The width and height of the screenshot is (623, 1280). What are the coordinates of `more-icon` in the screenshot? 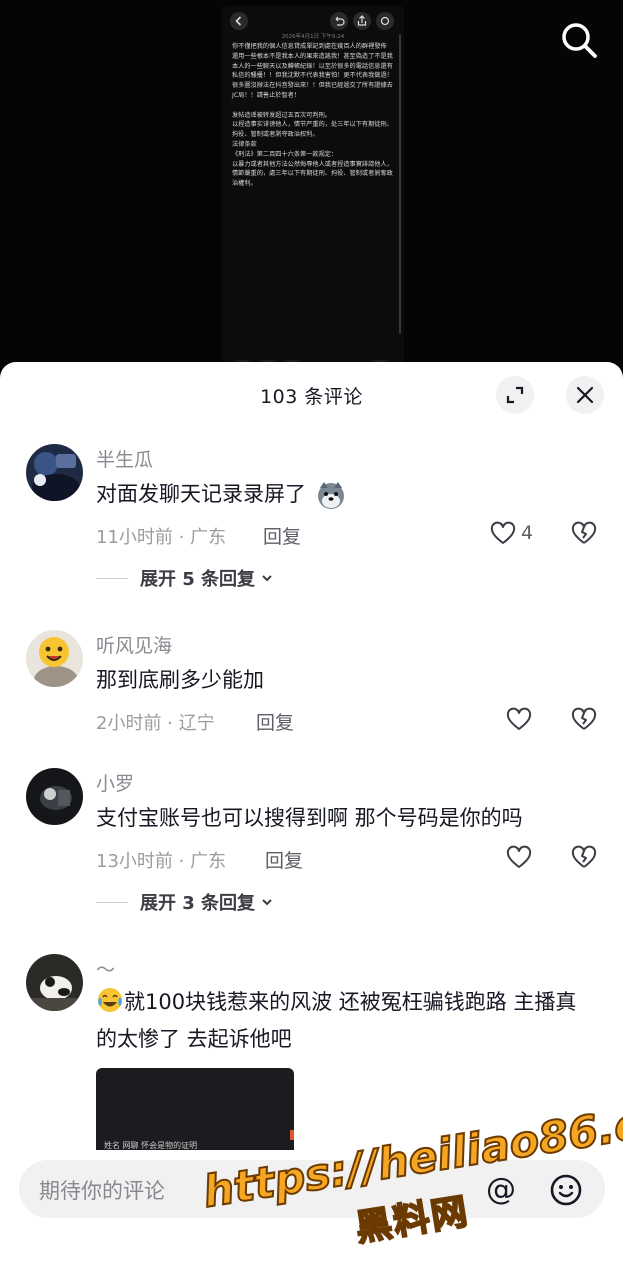 It's located at (385, 21).